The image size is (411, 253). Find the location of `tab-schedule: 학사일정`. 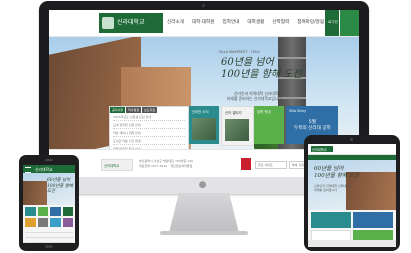

tab-schedule: 학사일정 is located at coordinates (134, 110).